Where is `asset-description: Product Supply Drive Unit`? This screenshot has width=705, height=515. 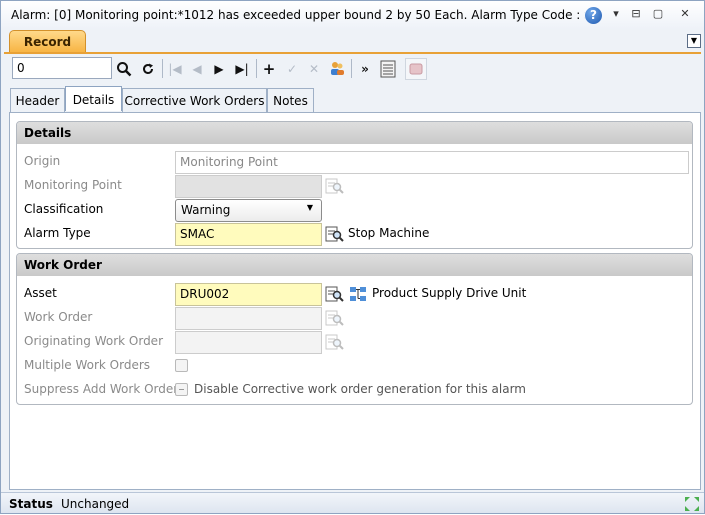 asset-description: Product Supply Drive Unit is located at coordinates (449, 293).